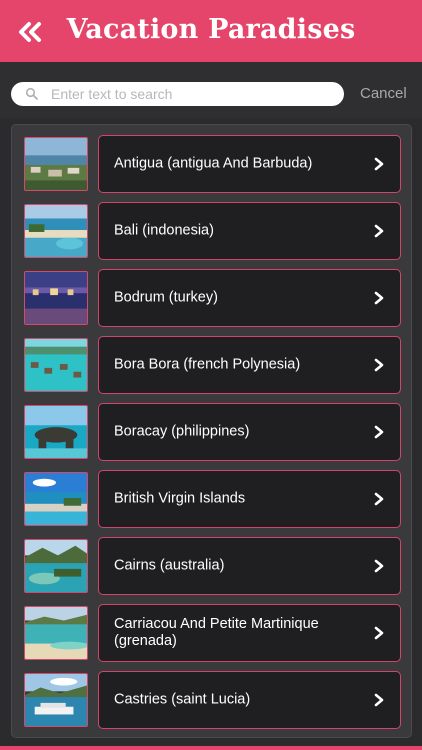 The height and width of the screenshot is (750, 422). Describe the element at coordinates (249, 231) in the screenshot. I see `list-item-card: Bali (indonesia)` at that location.